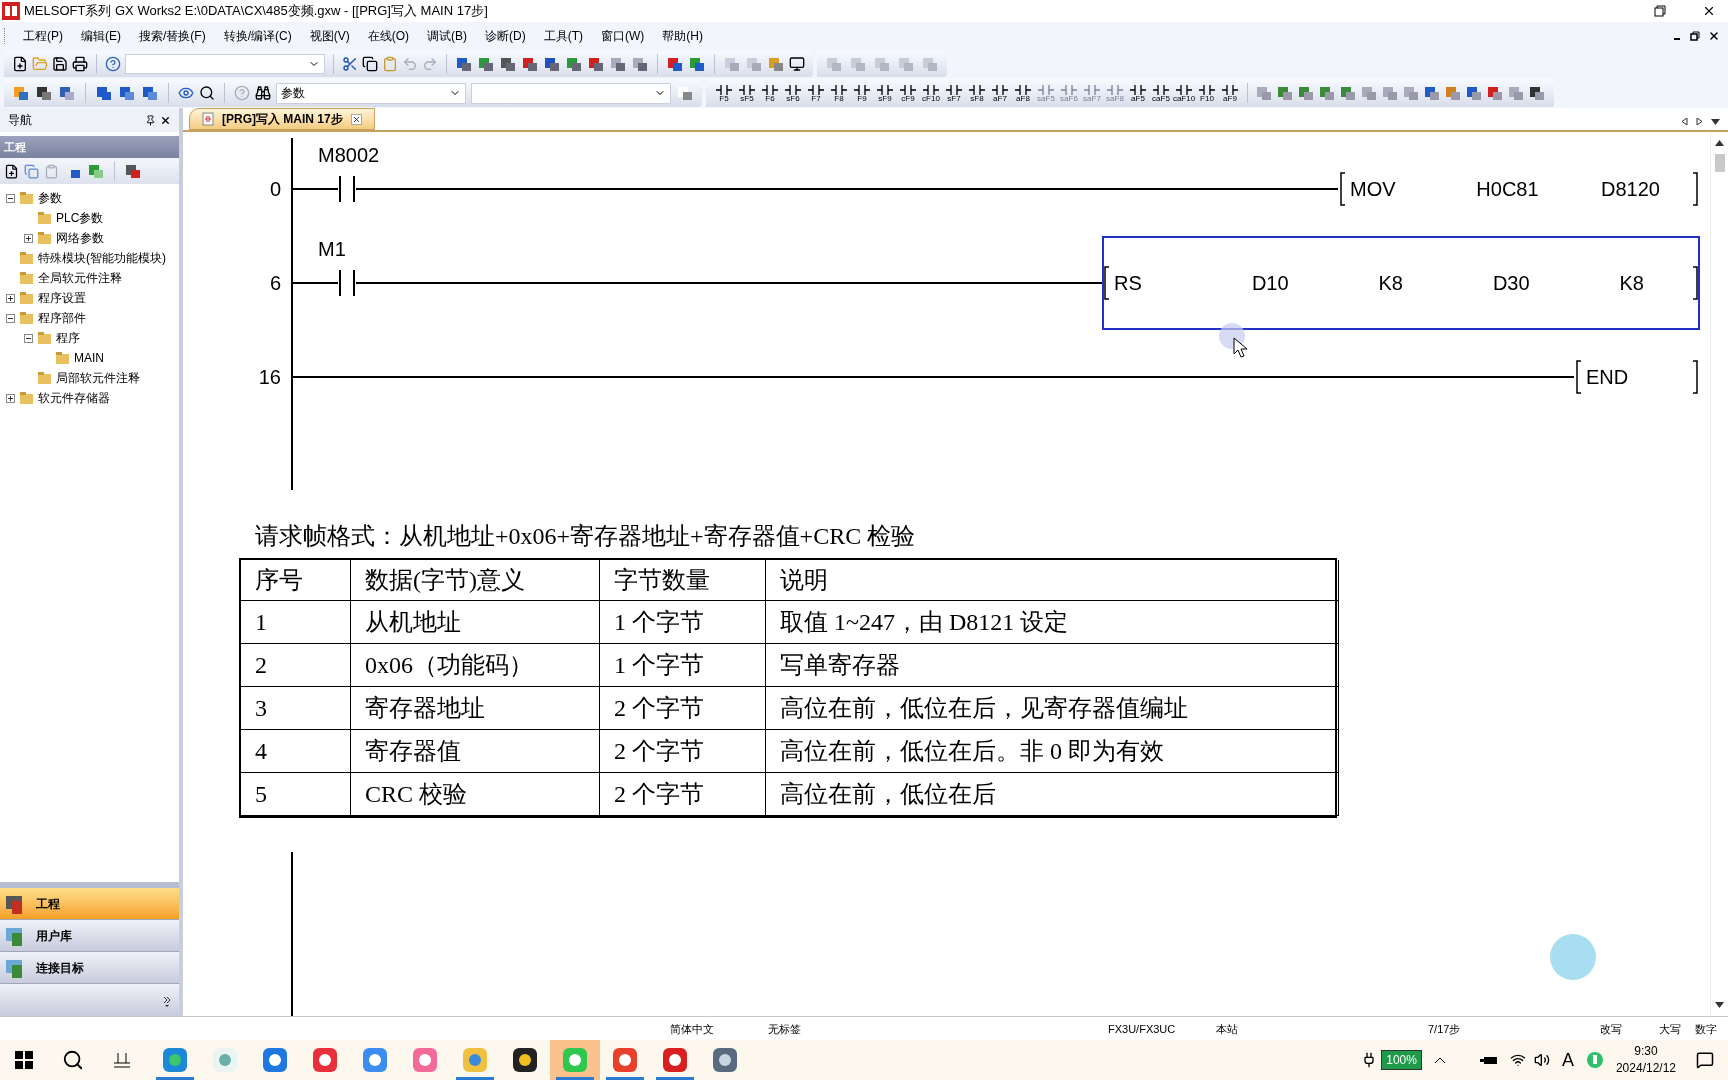  I want to click on ladder-key-button: caF10, so click(1184, 93).